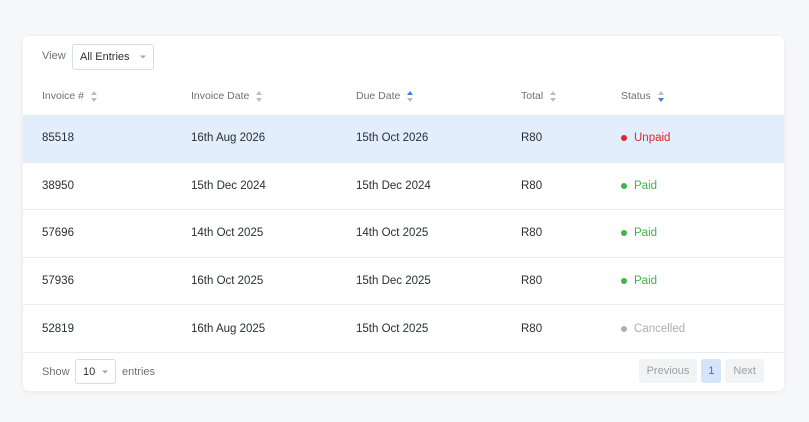 This screenshot has height=422, width=809. I want to click on page-length-value: 10, so click(89, 371).